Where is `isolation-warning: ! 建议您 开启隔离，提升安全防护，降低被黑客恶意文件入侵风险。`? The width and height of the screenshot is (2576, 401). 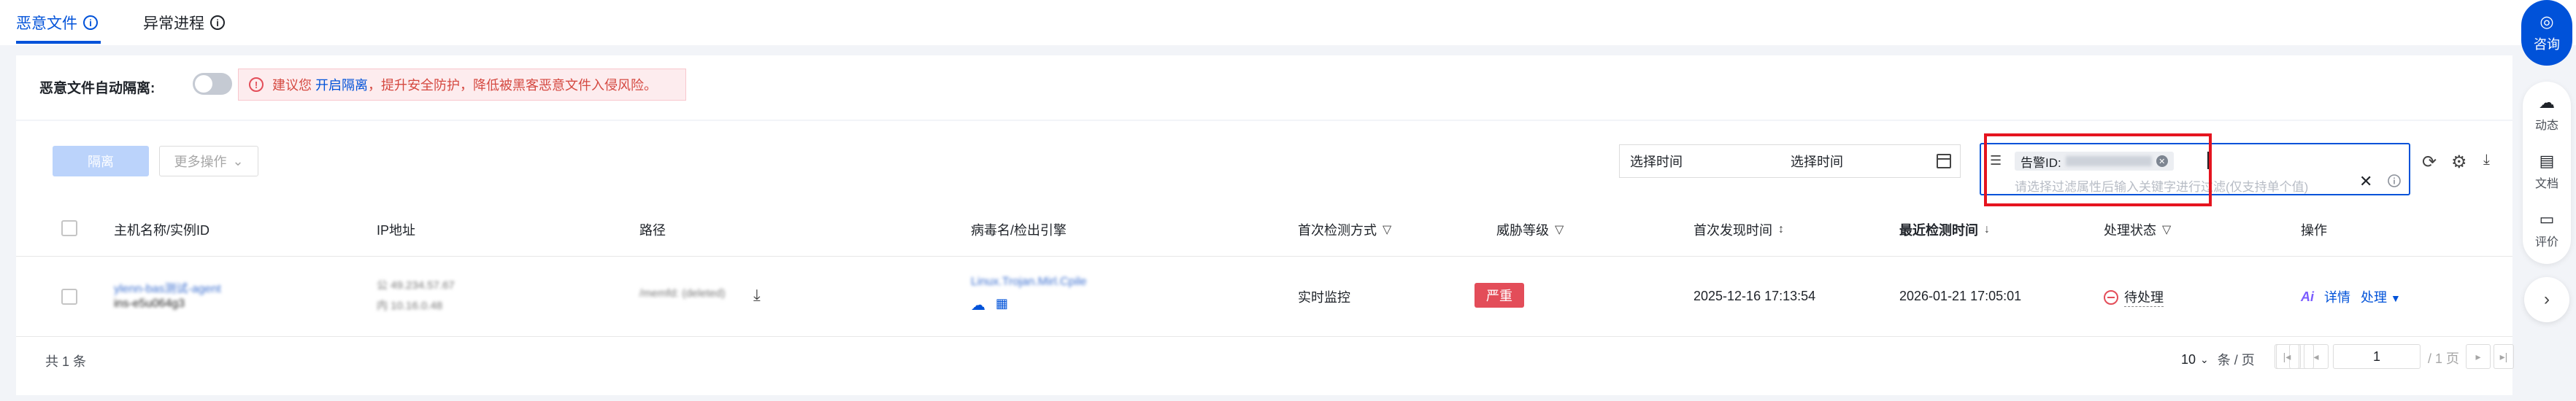 isolation-warning: ! 建议您 开启隔离，提升安全防护，降低被黑客恶意文件入侵风险。 is located at coordinates (462, 85).